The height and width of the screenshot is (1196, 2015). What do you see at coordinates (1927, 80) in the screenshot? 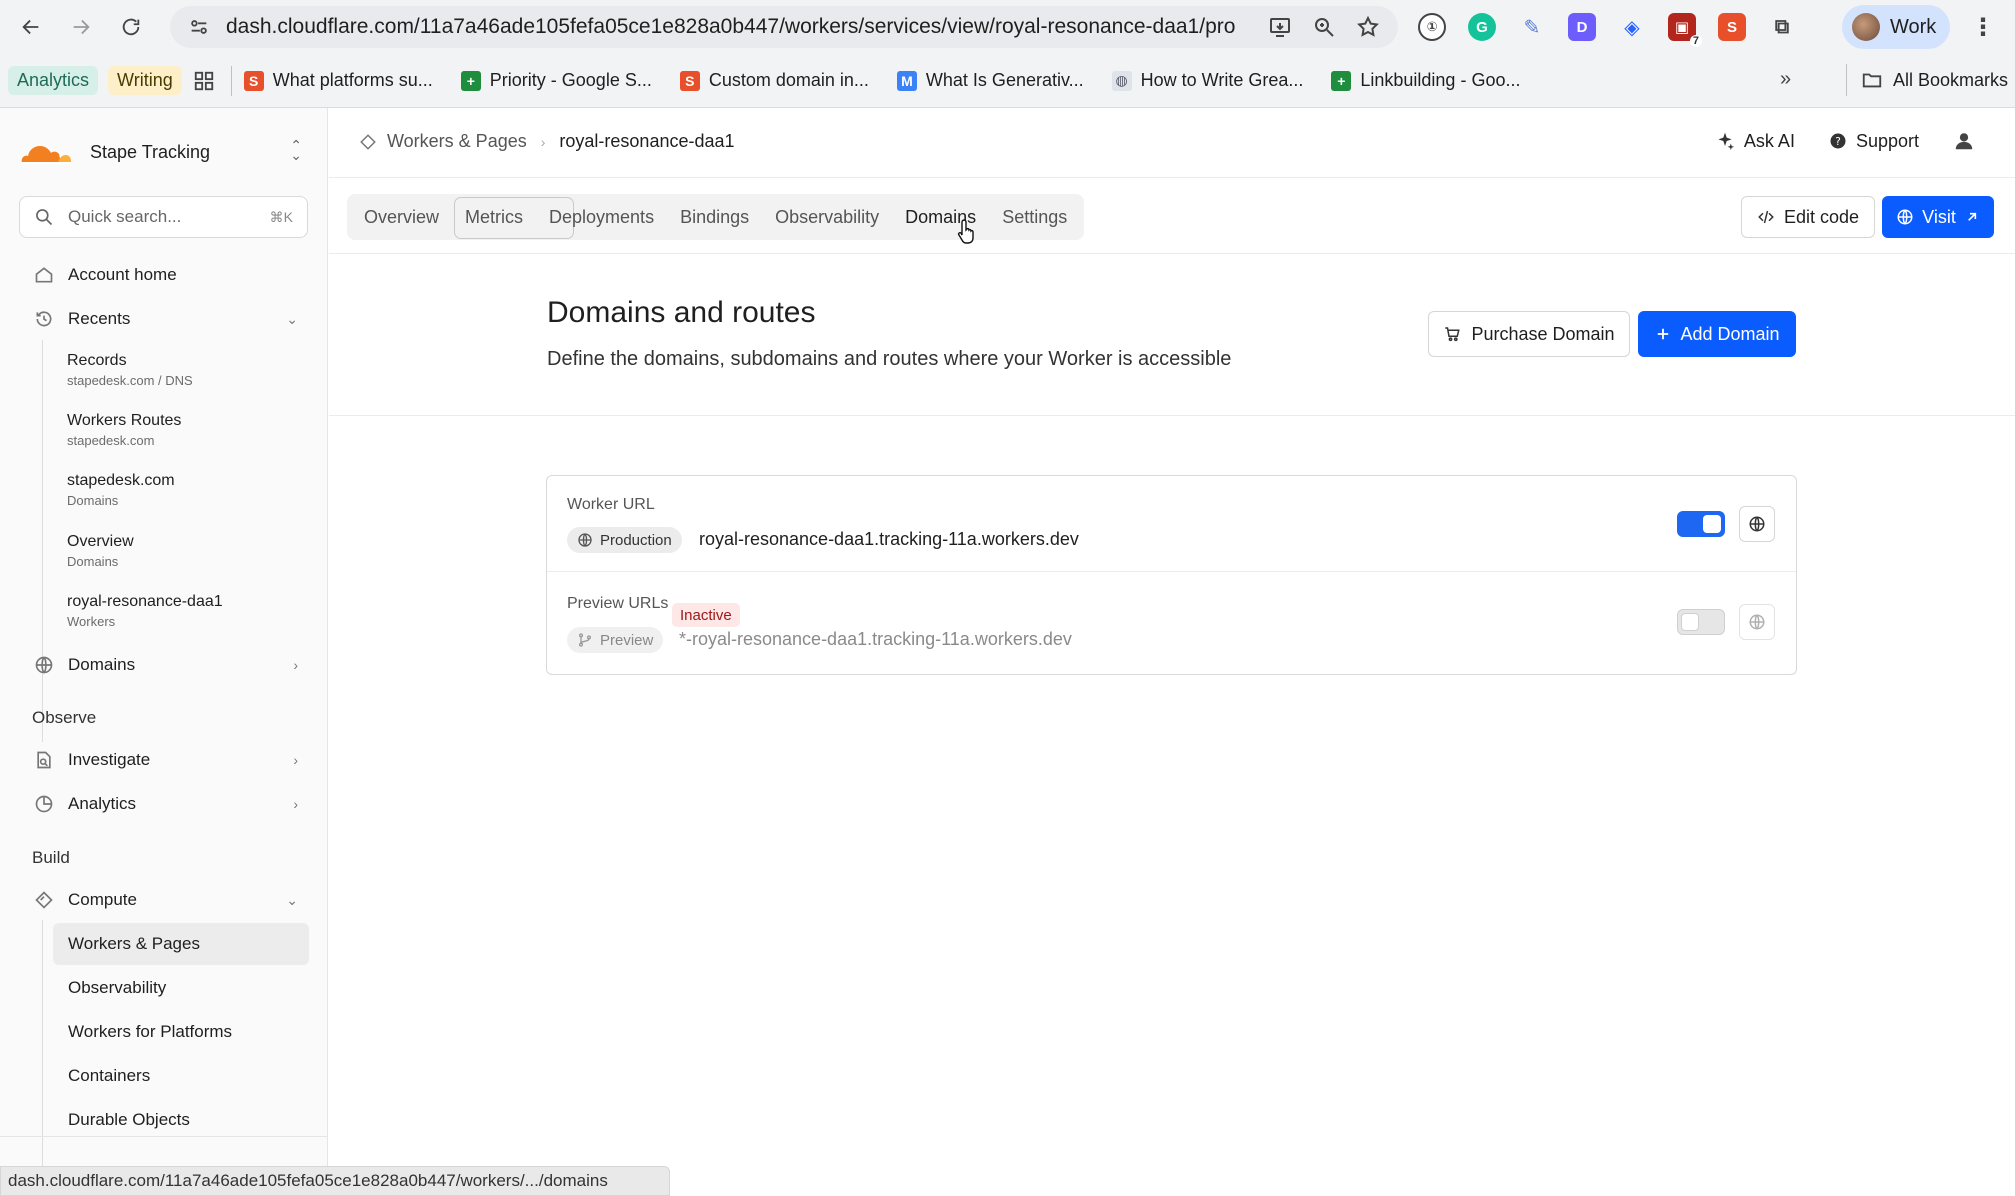
I see `all-bookmarks-button: All Bookmarks` at bounding box center [1927, 80].